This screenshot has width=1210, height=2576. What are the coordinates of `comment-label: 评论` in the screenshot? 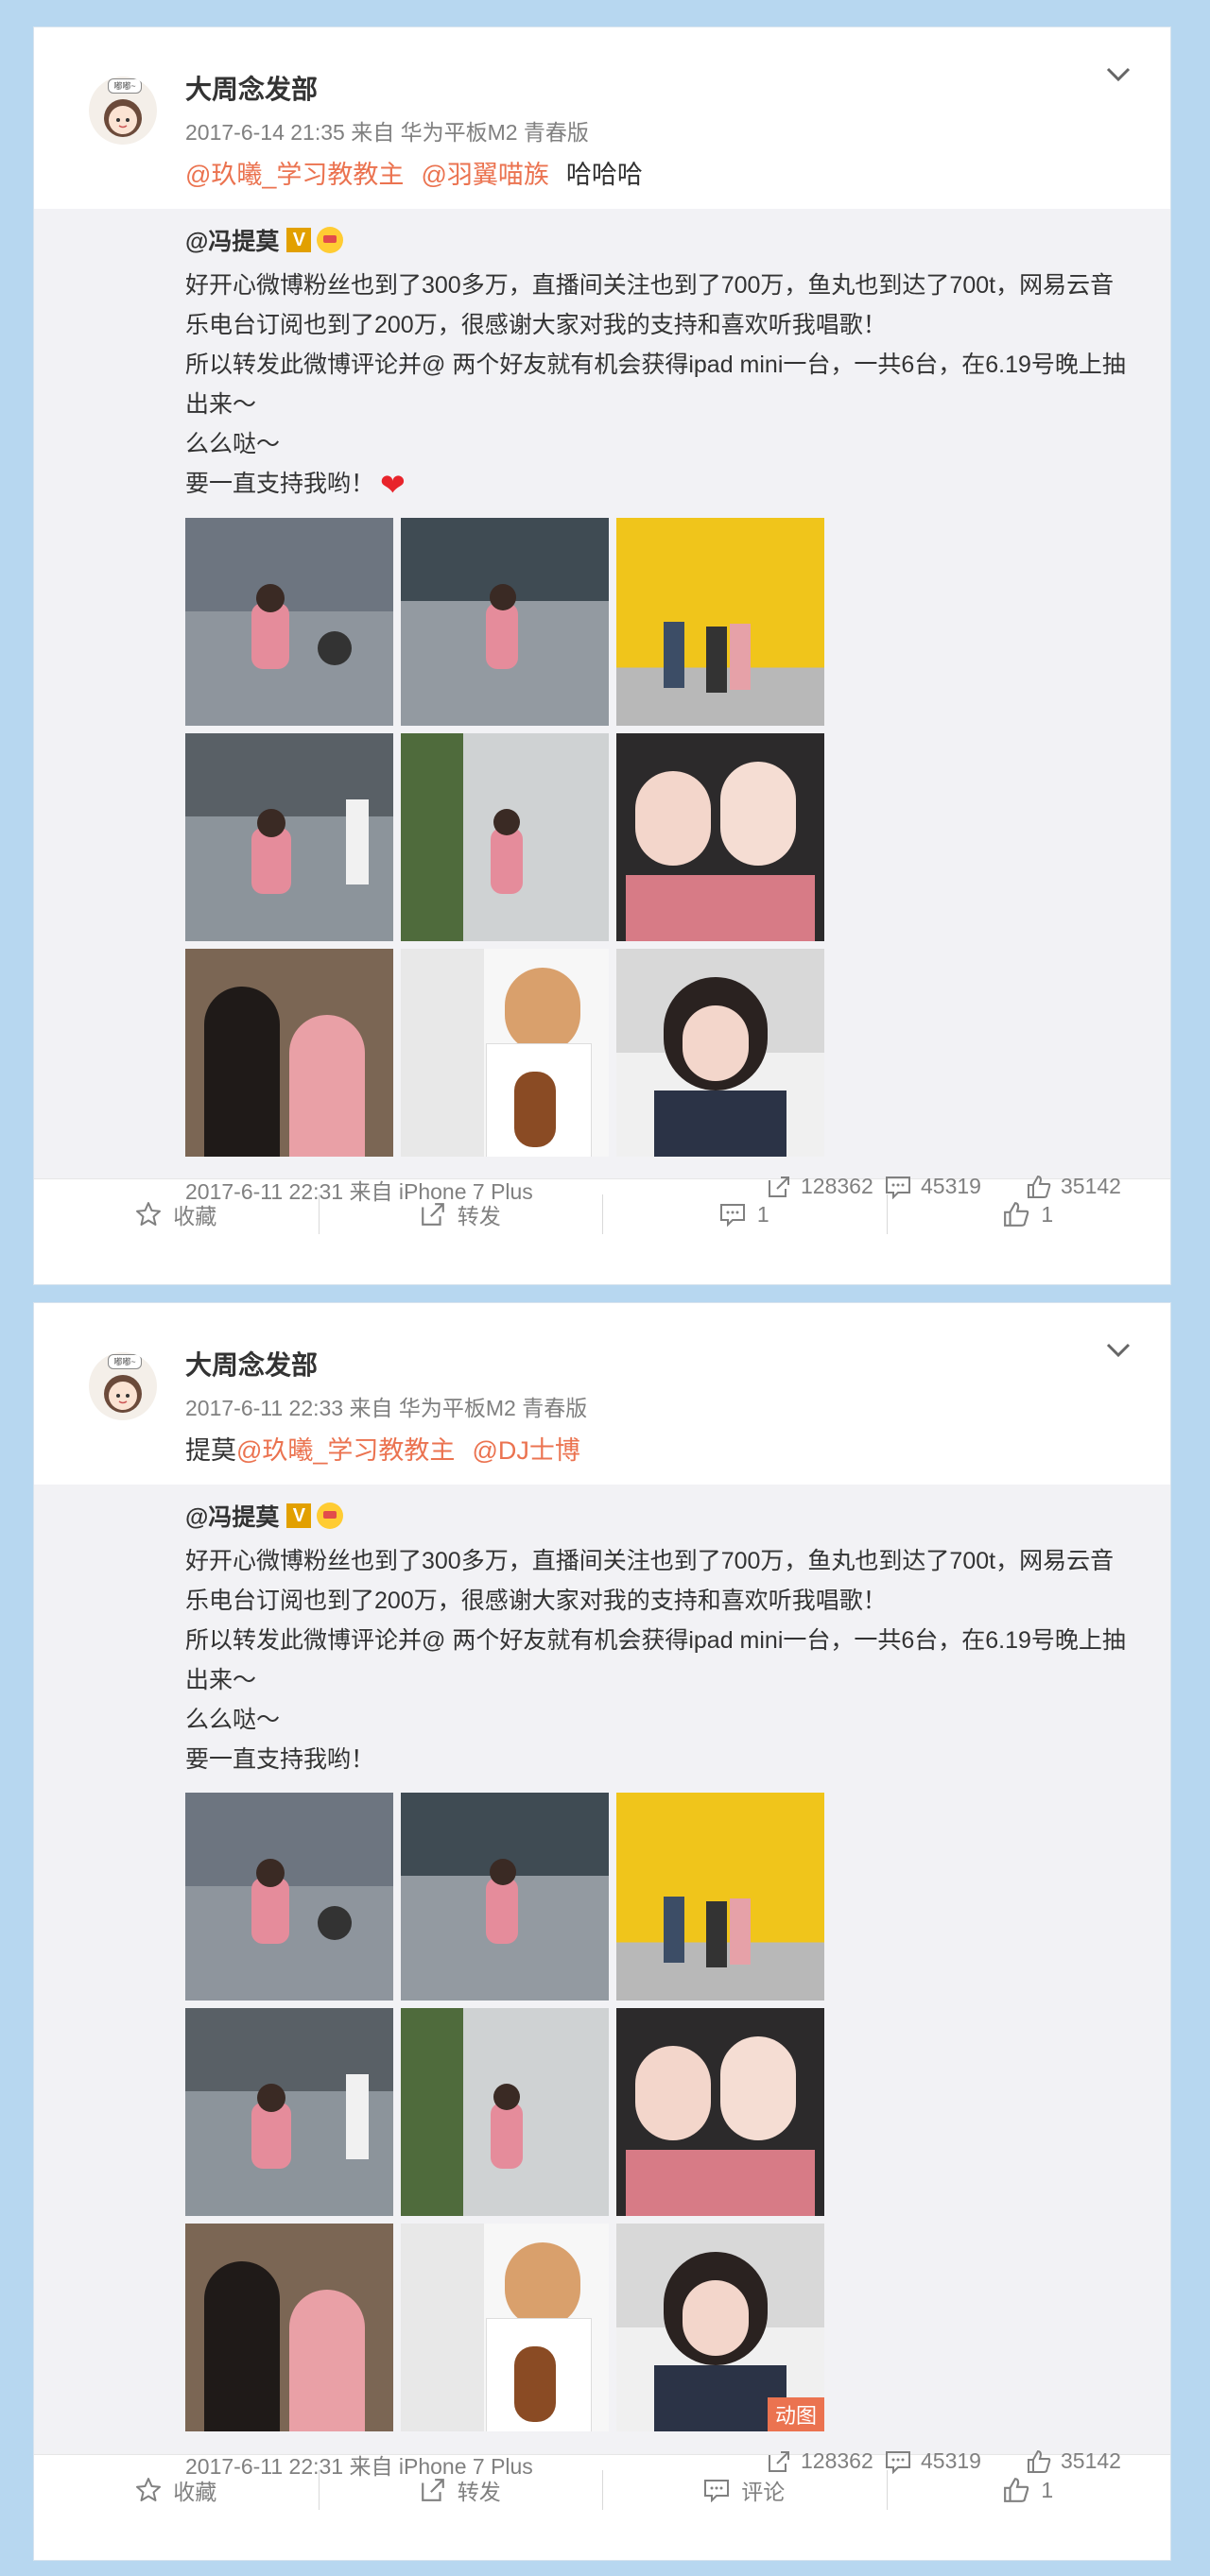 It's located at (763, 2492).